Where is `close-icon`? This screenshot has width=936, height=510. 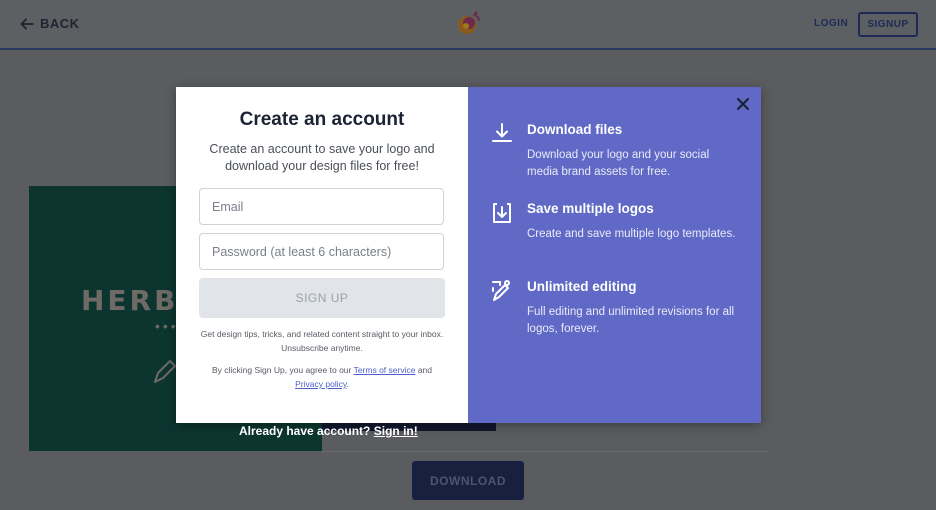
close-icon is located at coordinates (743, 104).